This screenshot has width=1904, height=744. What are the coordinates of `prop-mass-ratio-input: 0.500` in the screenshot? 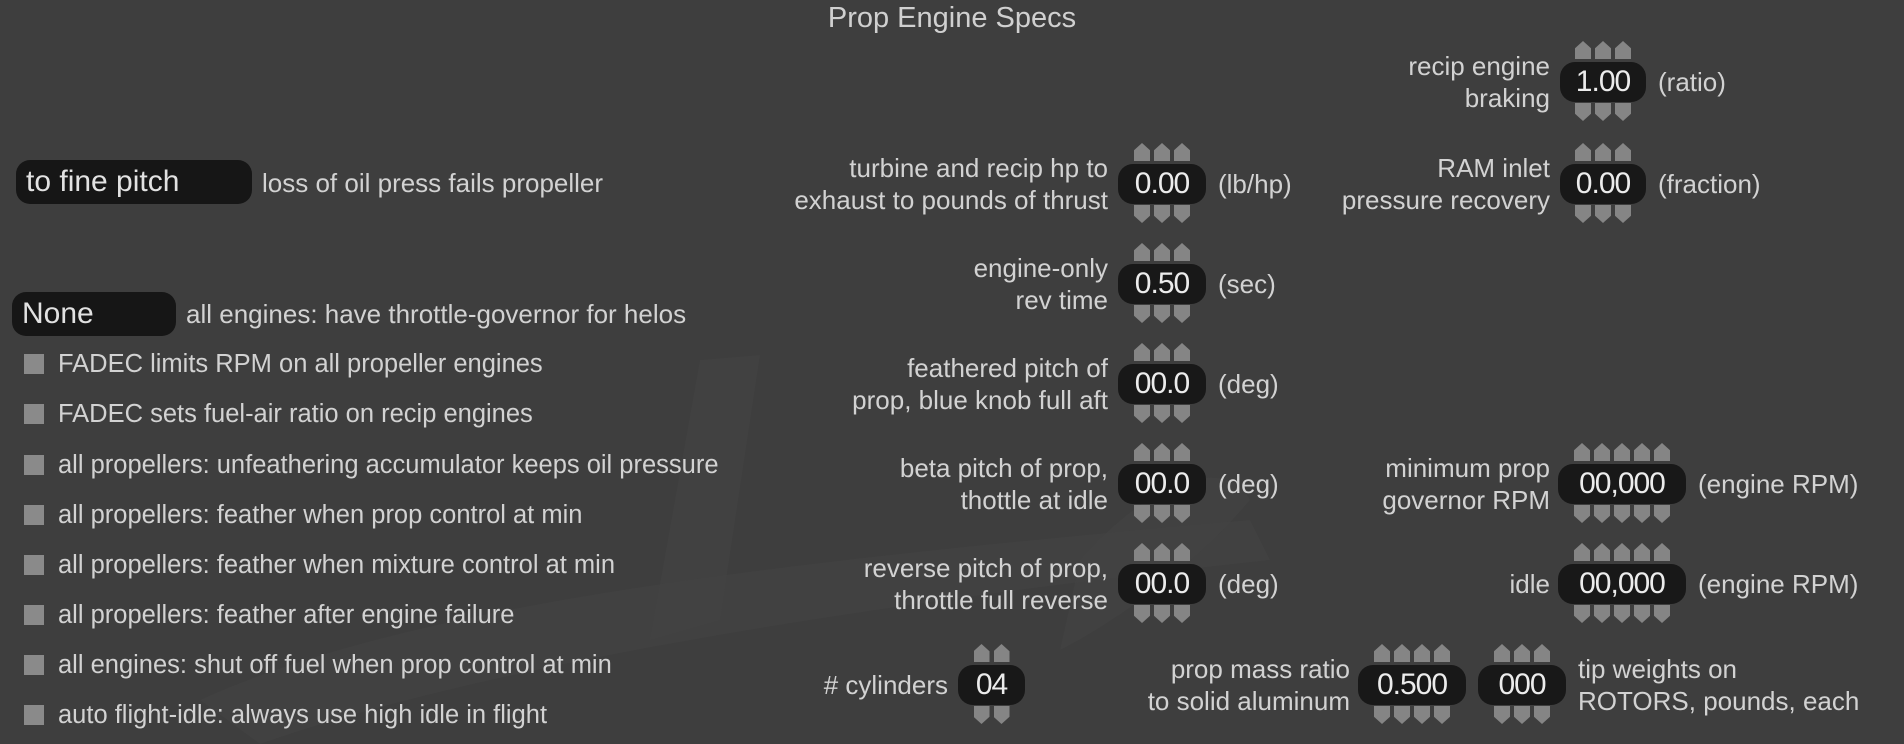 It's located at (1412, 685).